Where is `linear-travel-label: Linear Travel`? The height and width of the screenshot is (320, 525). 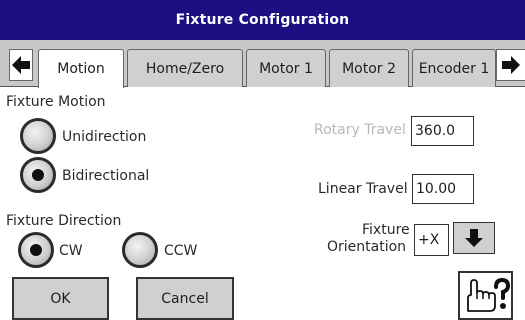 linear-travel-label: Linear Travel is located at coordinates (363, 189).